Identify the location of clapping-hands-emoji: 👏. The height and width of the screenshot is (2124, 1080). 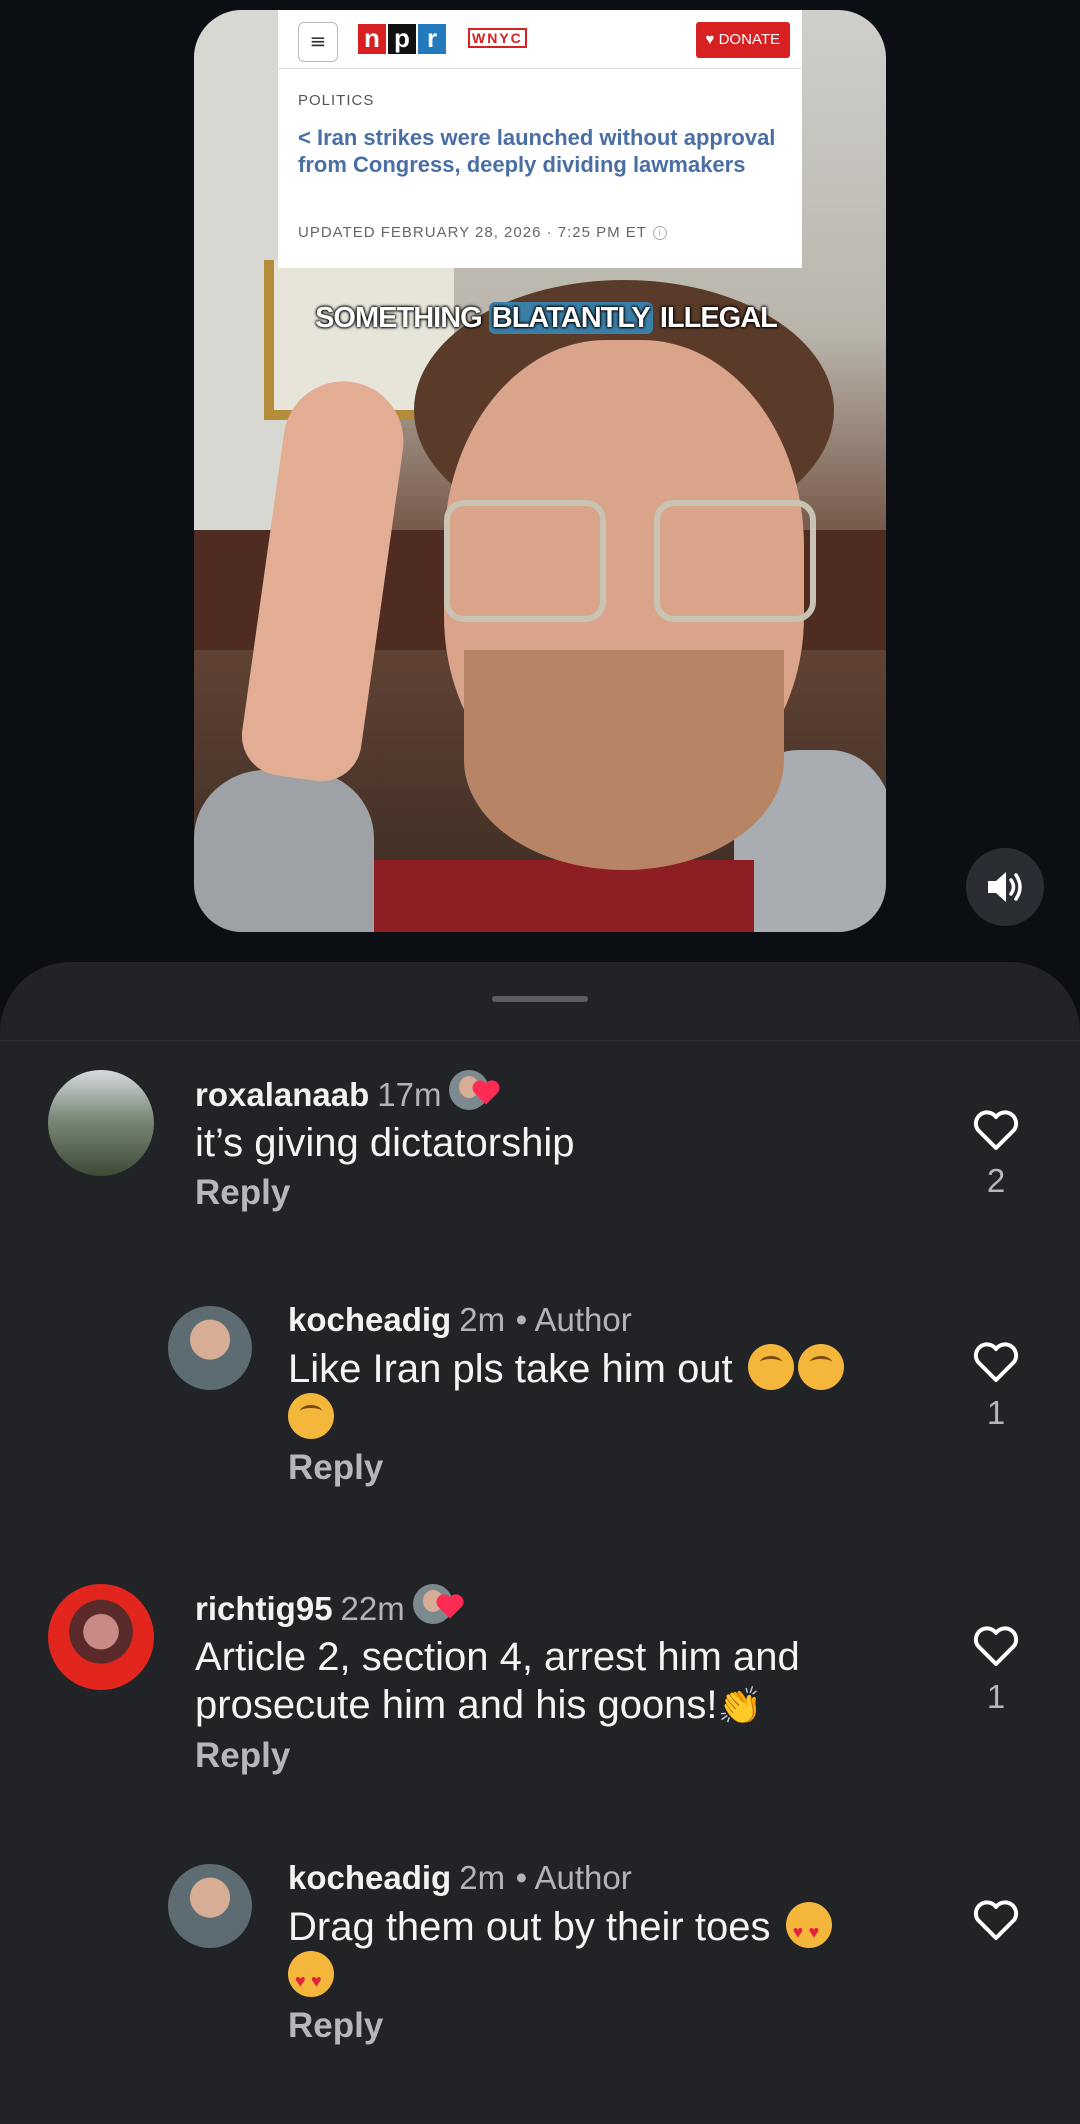
(740, 1705).